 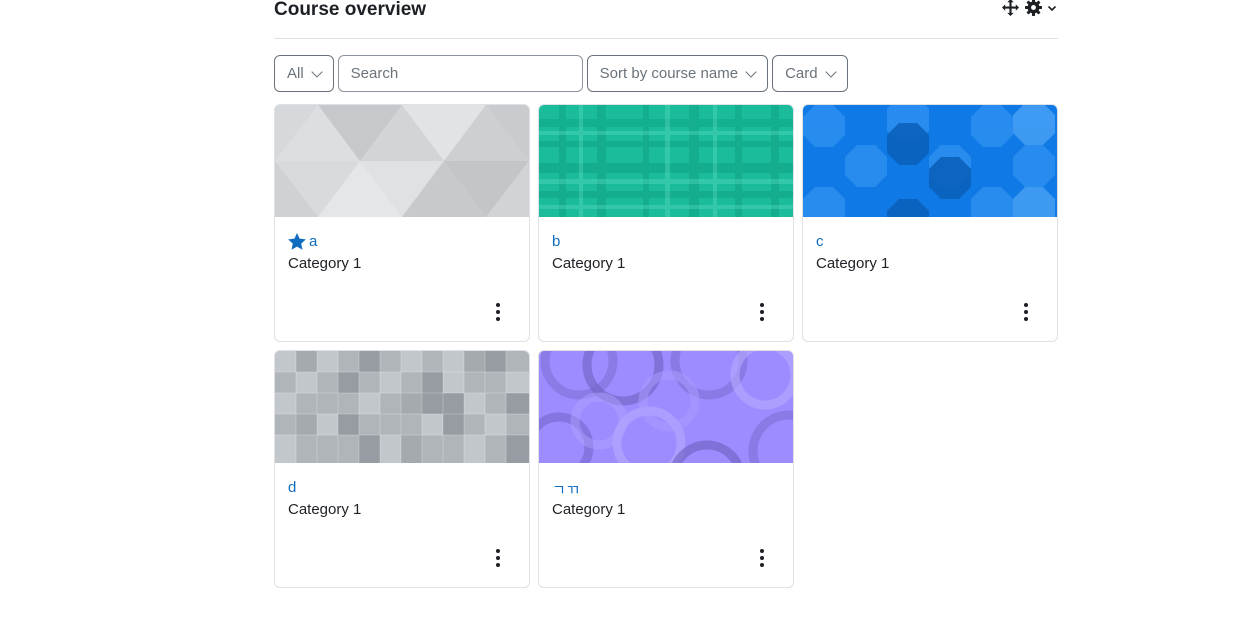 What do you see at coordinates (1010, 8) in the screenshot?
I see `move-icon` at bounding box center [1010, 8].